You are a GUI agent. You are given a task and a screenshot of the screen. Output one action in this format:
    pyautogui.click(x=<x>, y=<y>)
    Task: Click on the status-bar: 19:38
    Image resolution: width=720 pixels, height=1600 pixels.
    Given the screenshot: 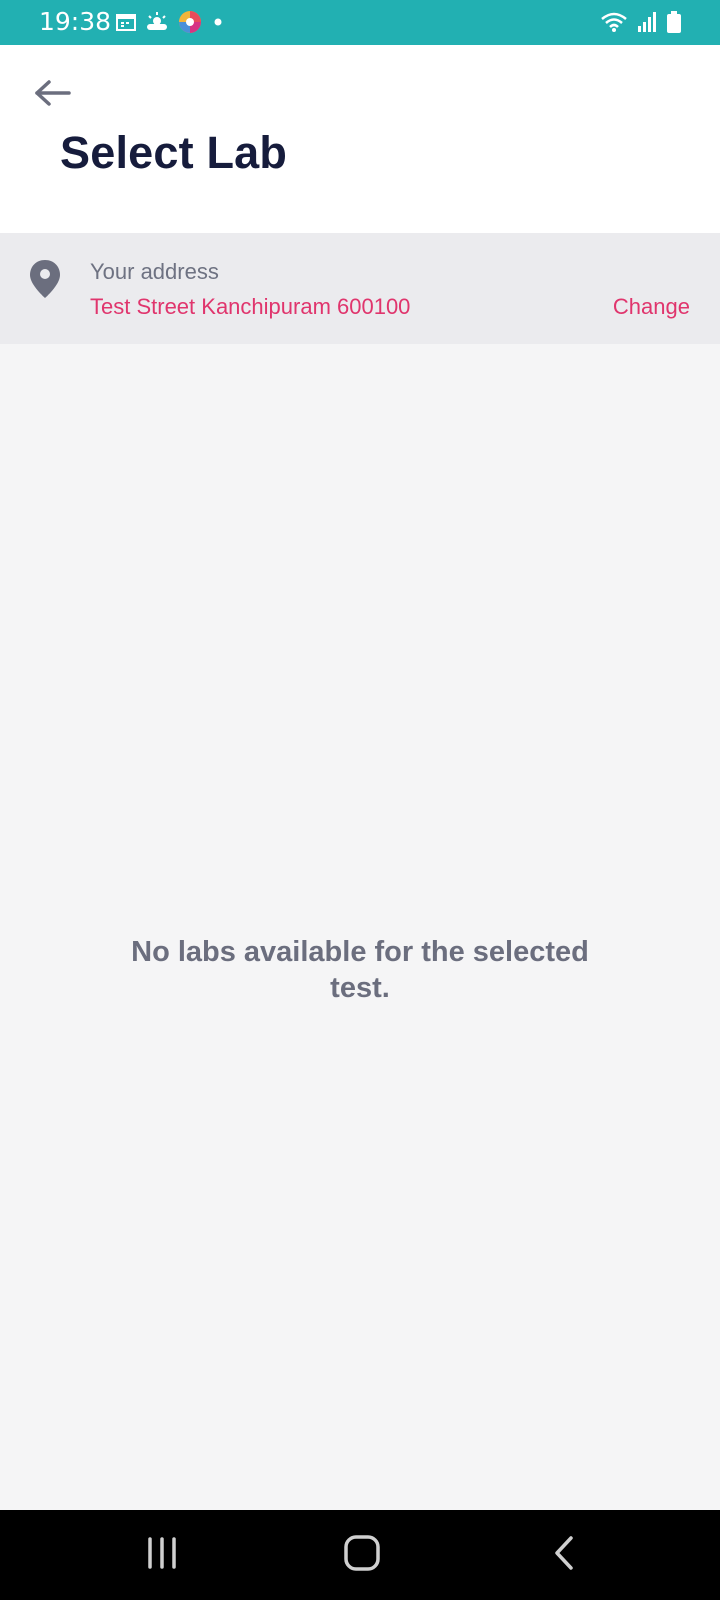 What is the action you would take?
    pyautogui.click(x=360, y=22)
    